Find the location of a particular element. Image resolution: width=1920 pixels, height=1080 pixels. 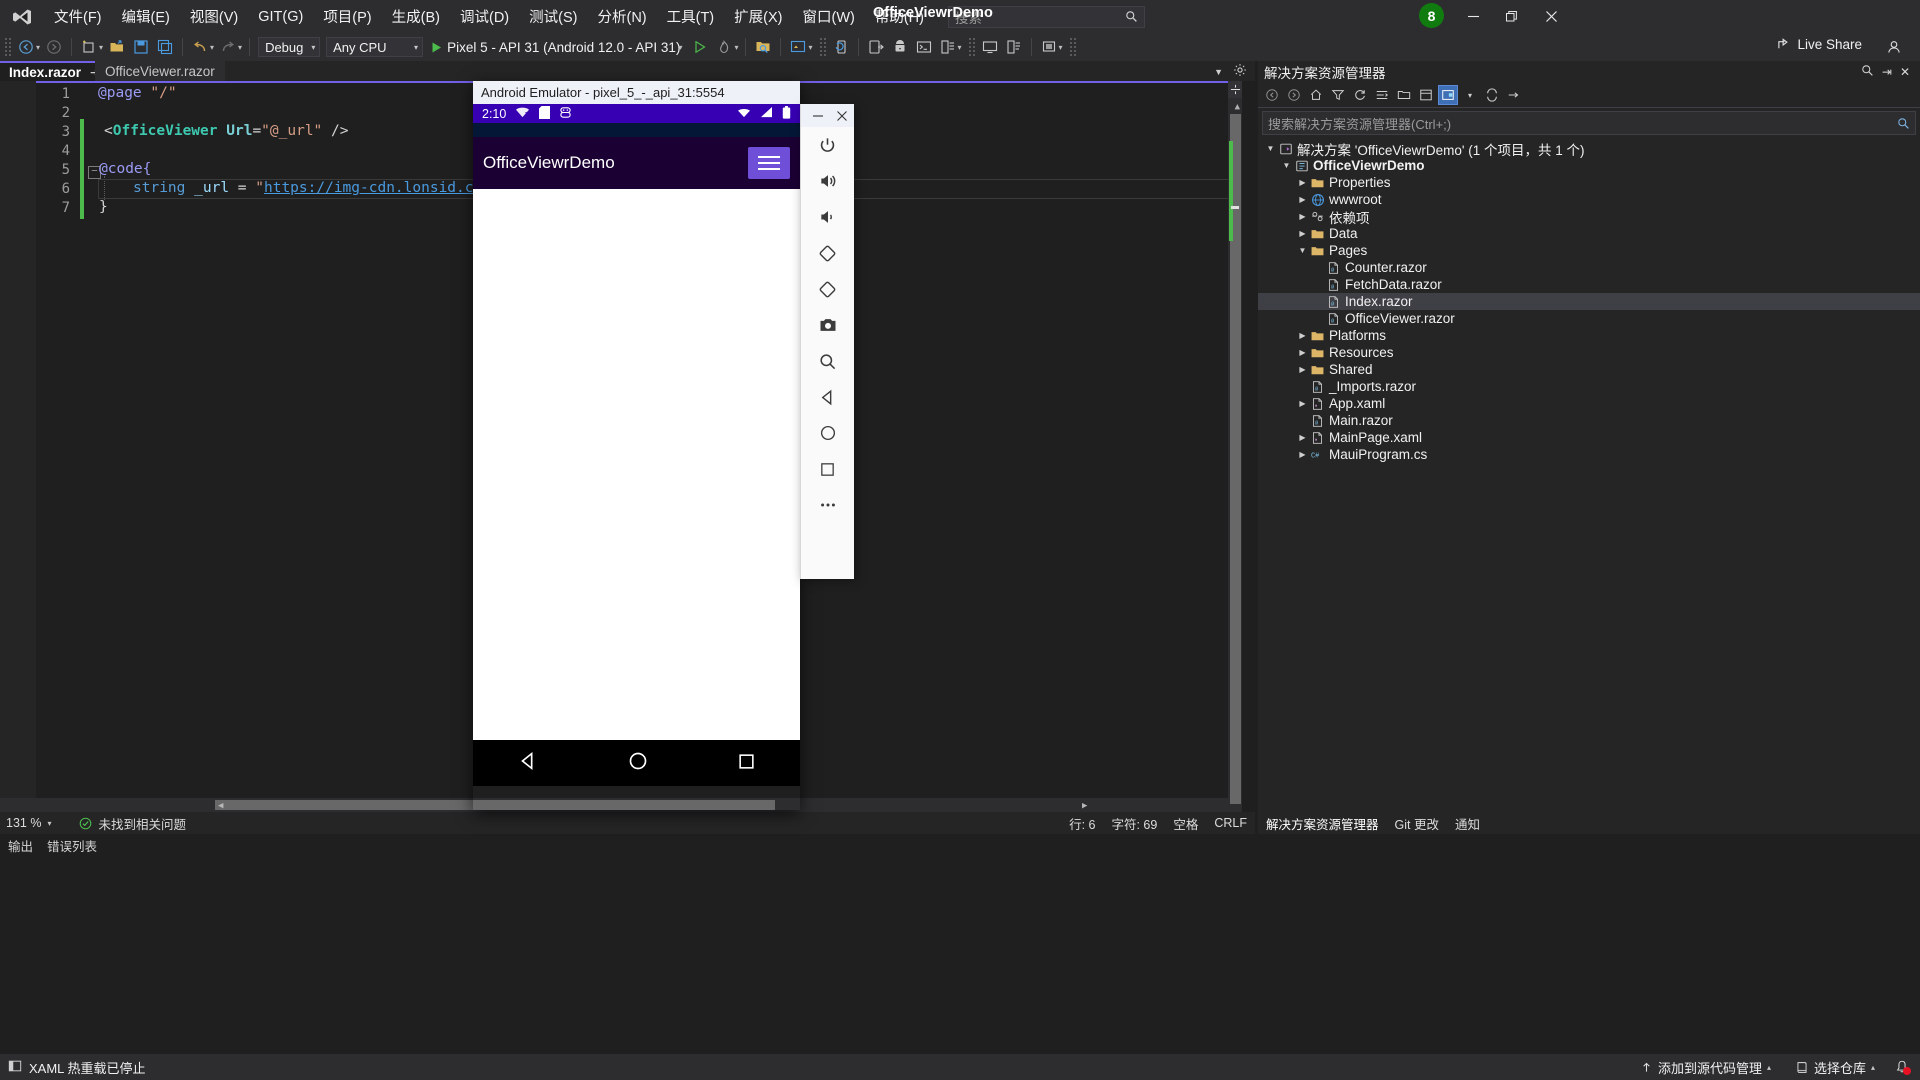

xaml-live-preview-button is located at coordinates (798, 47).